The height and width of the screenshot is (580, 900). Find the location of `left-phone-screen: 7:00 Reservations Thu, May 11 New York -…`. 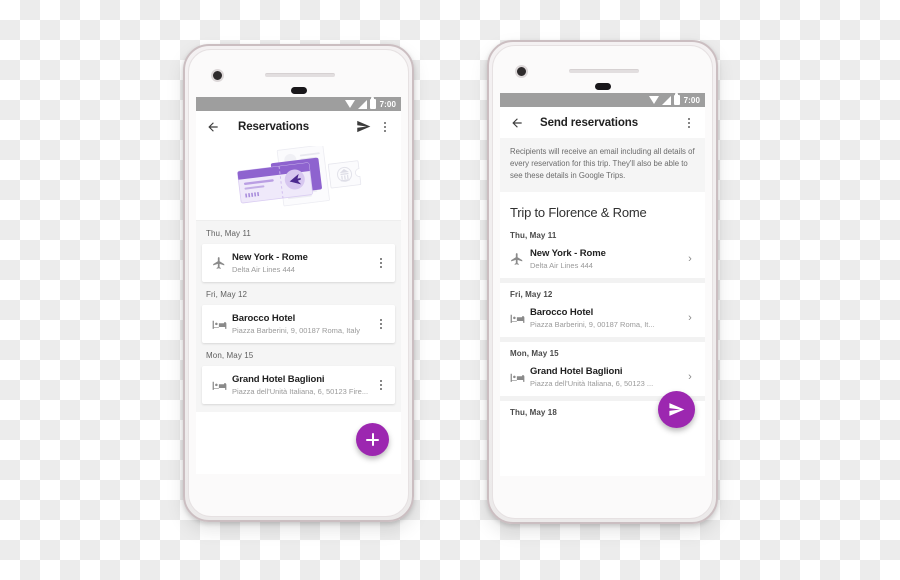

left-phone-screen: 7:00 Reservations Thu, May 11 New York -… is located at coordinates (298, 285).